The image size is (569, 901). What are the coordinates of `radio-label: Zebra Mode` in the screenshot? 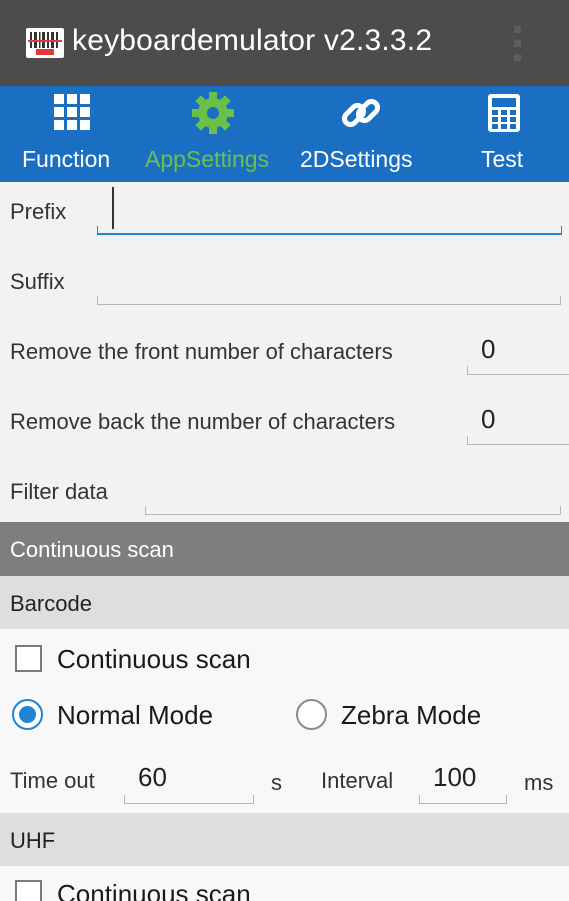 It's located at (411, 715).